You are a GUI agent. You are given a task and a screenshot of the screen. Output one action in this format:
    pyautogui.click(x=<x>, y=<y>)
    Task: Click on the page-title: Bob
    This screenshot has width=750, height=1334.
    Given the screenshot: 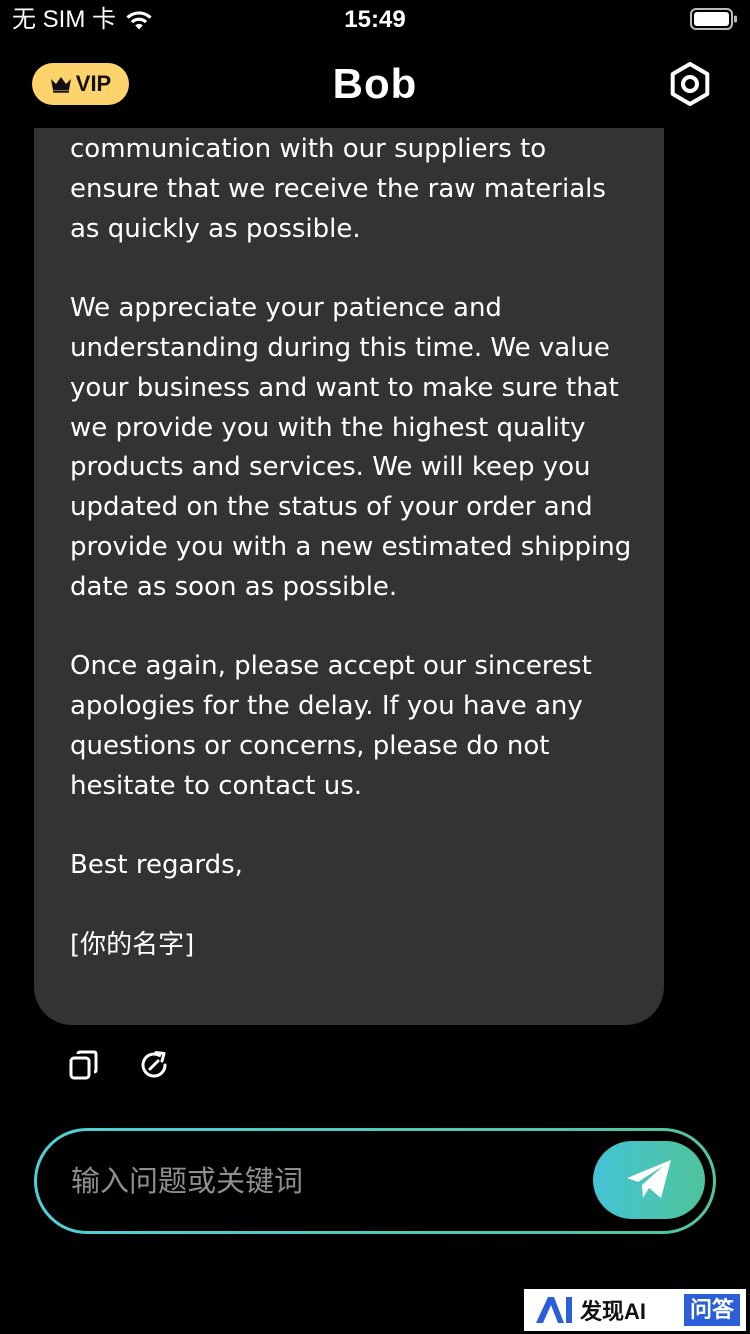 What is the action you would take?
    pyautogui.click(x=375, y=83)
    